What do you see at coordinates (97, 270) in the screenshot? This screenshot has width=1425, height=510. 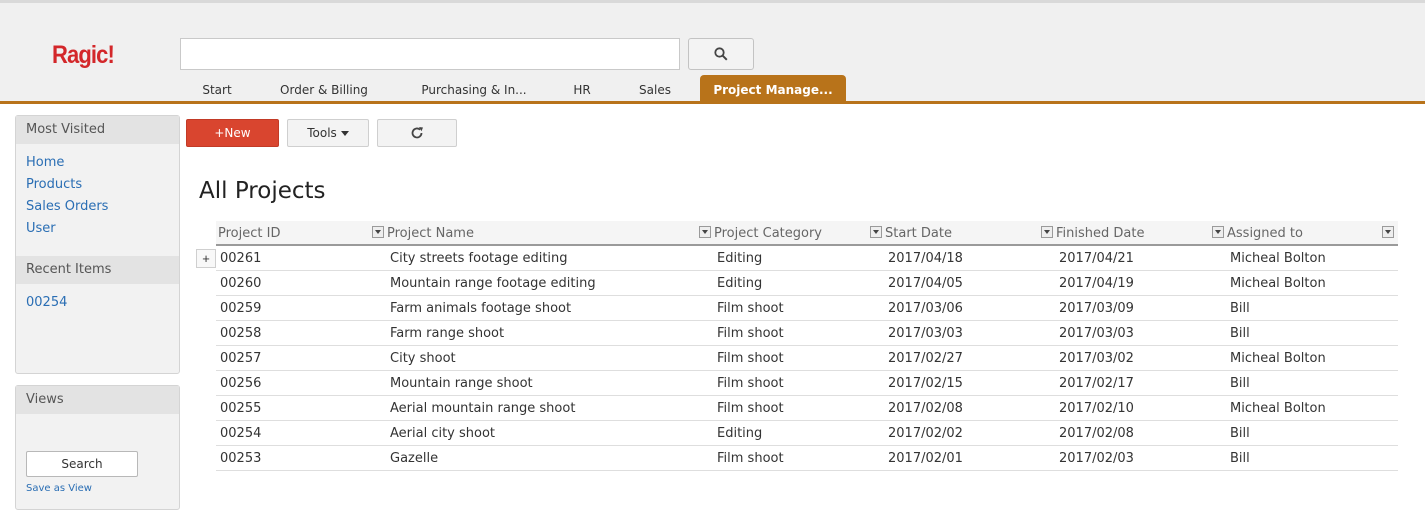 I see `recent-items-heading: Recent Items` at bounding box center [97, 270].